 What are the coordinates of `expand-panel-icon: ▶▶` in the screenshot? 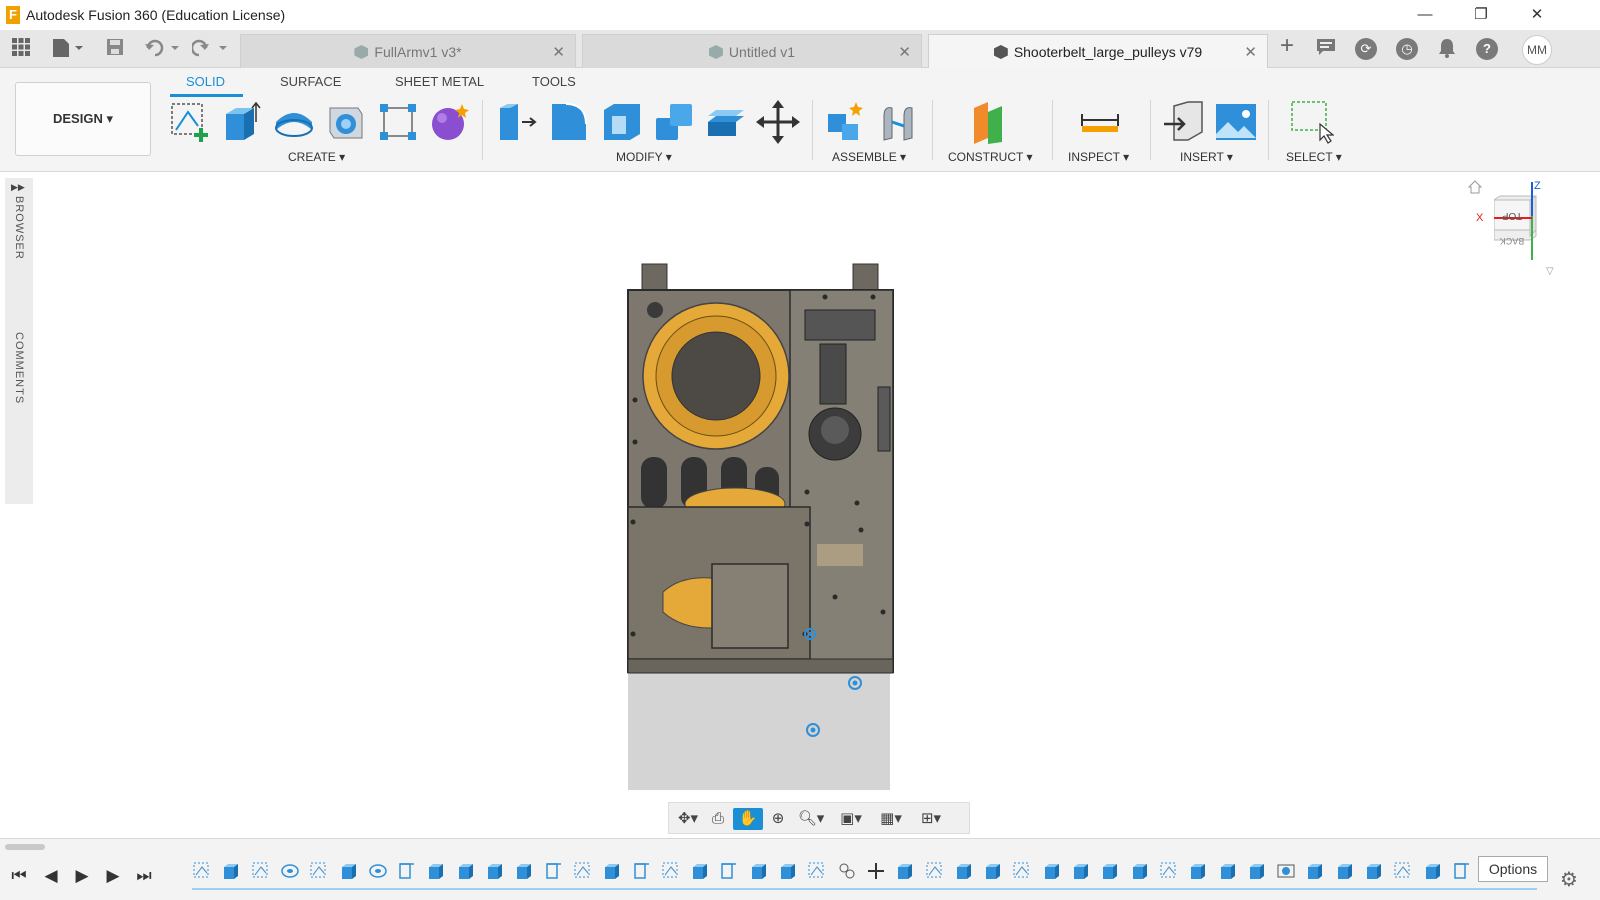 It's located at (18, 187).